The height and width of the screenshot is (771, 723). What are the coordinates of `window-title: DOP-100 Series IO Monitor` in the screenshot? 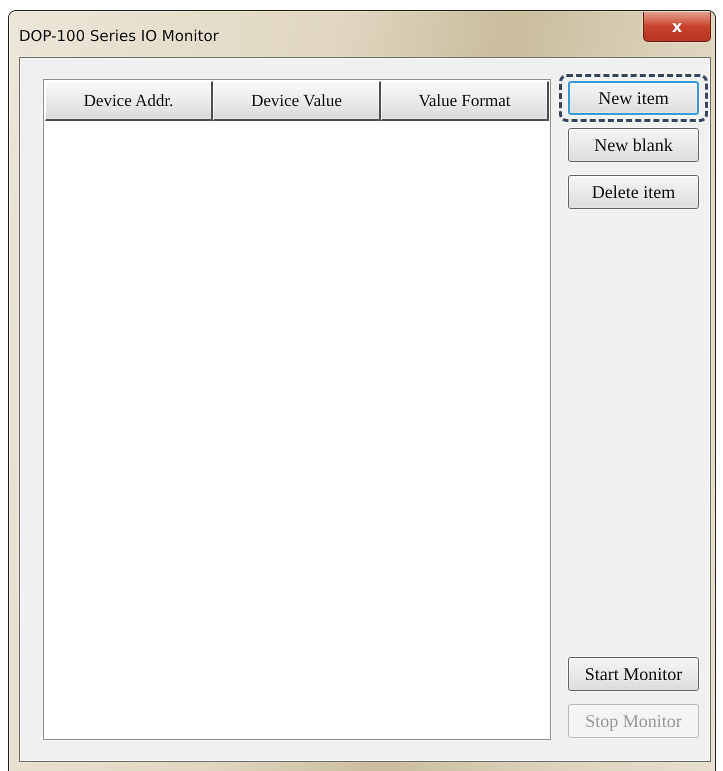 It's located at (119, 36).